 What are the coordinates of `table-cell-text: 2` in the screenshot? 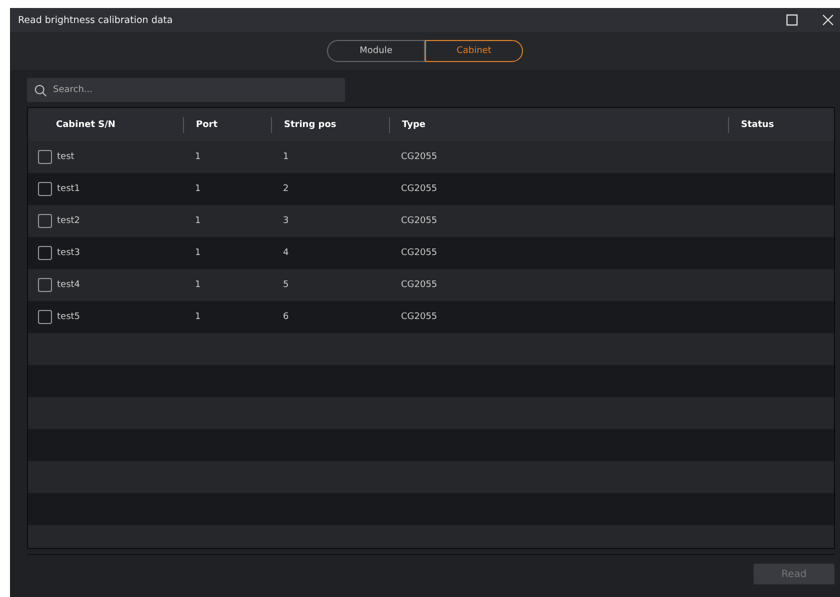 It's located at (286, 189).